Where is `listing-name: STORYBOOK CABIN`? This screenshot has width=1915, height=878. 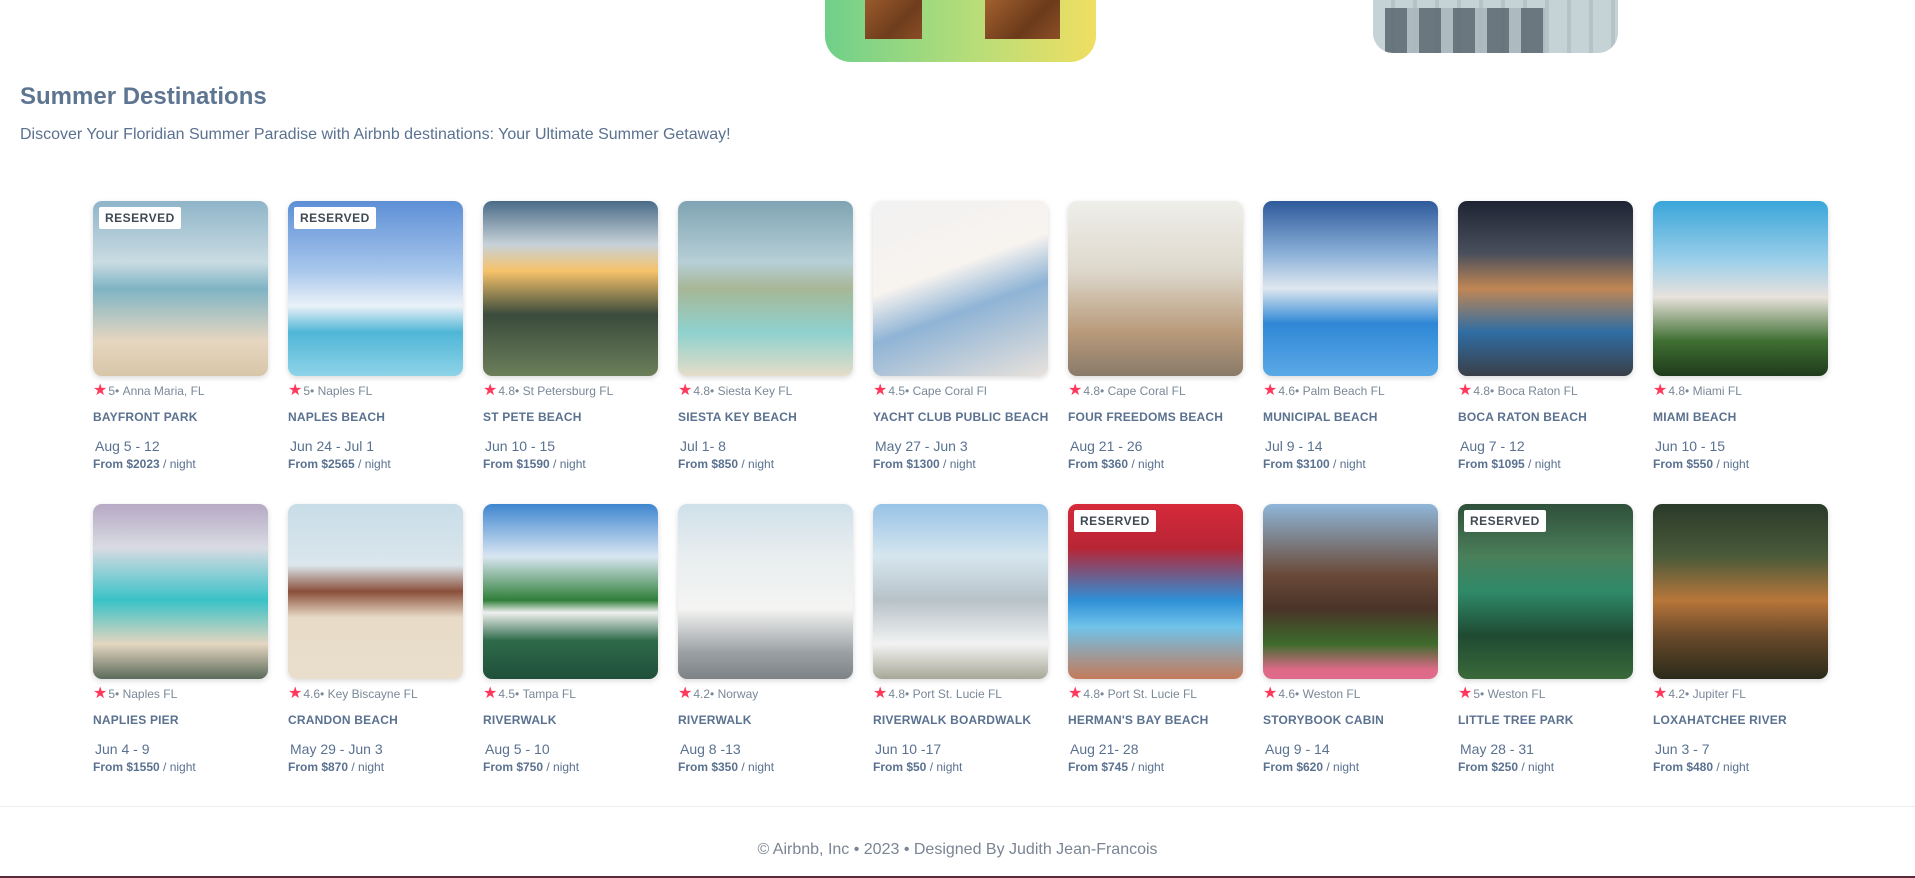
listing-name: STORYBOOK CABIN is located at coordinates (1350, 720).